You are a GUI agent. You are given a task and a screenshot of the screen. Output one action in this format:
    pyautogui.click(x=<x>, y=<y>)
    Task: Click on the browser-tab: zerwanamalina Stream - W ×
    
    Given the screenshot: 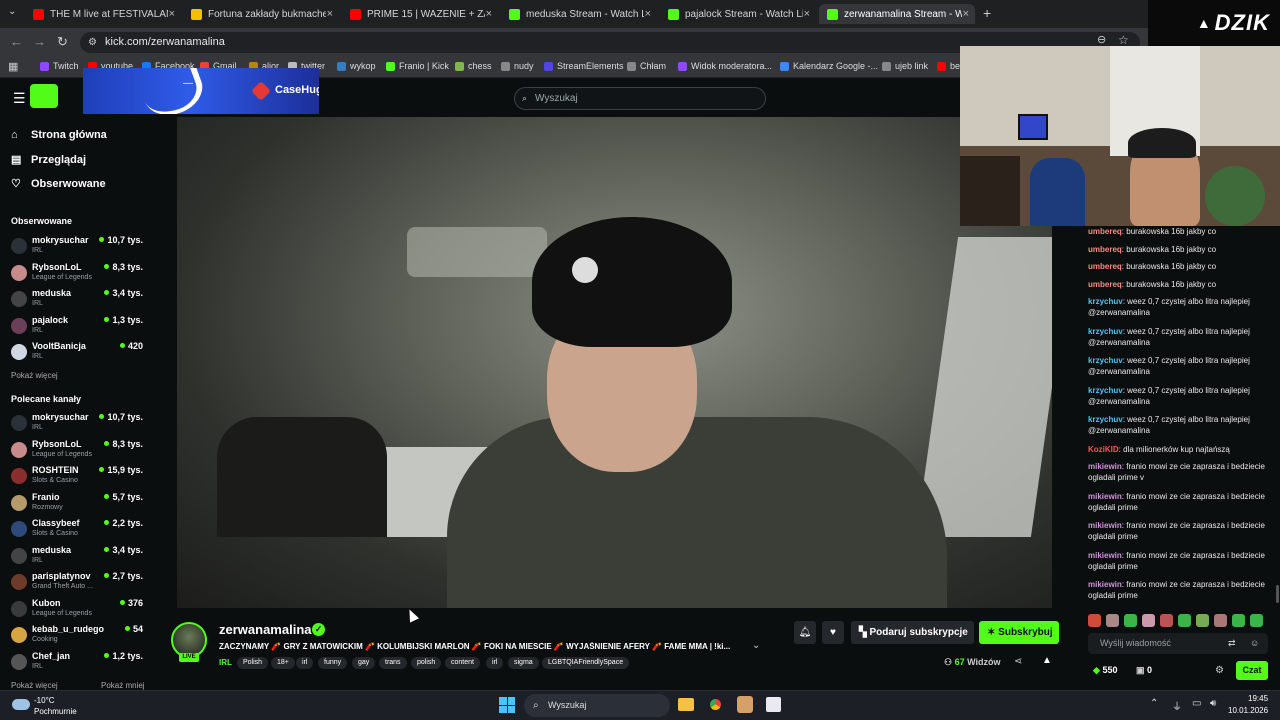 What is the action you would take?
    pyautogui.click(x=897, y=14)
    